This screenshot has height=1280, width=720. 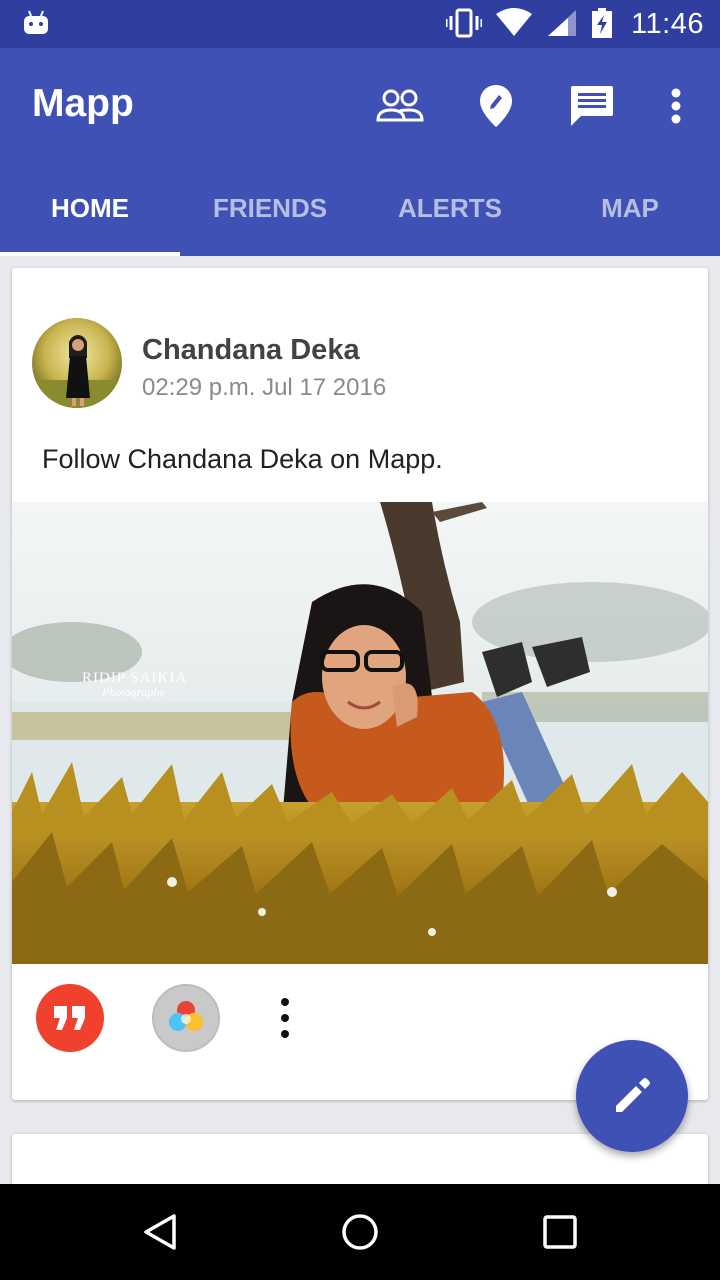 What do you see at coordinates (464, 23) in the screenshot?
I see `vibrate-icon` at bounding box center [464, 23].